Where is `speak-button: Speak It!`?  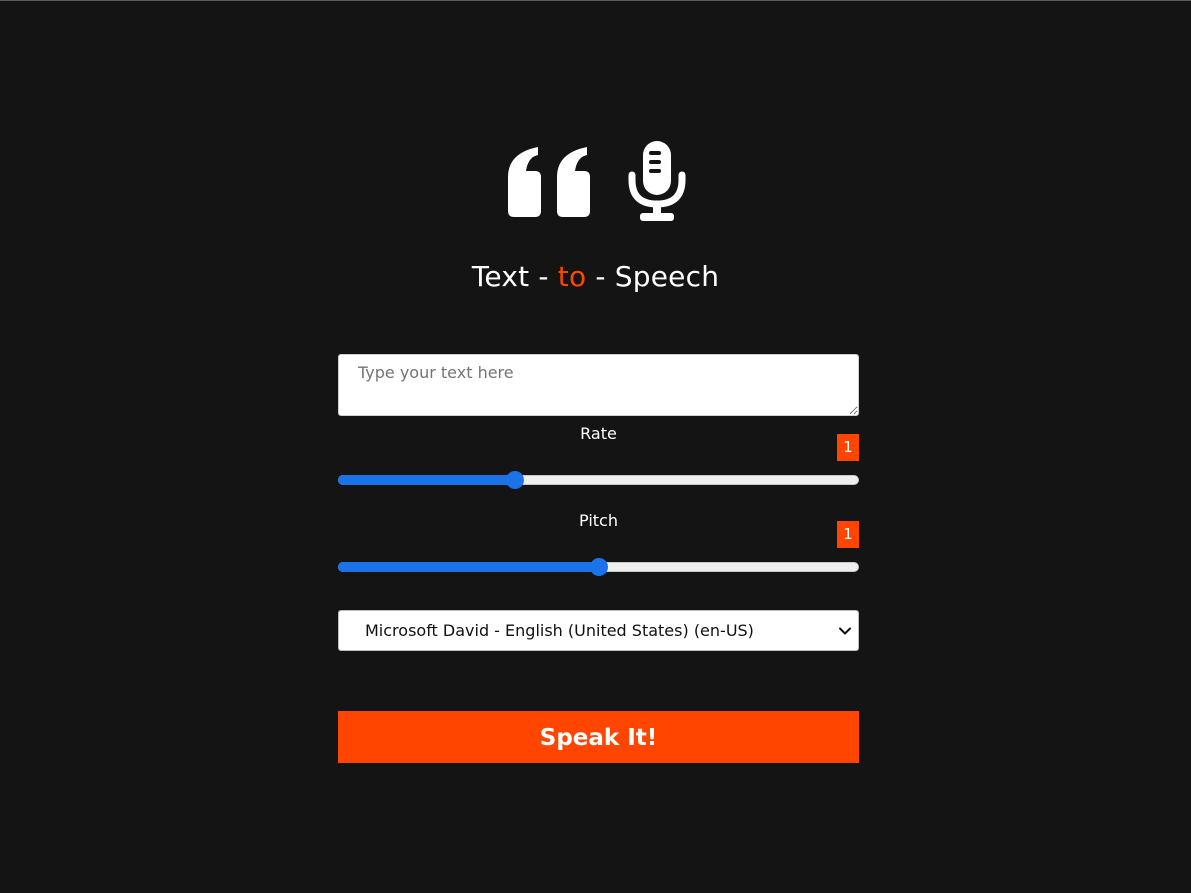 speak-button: Speak It! is located at coordinates (598, 737).